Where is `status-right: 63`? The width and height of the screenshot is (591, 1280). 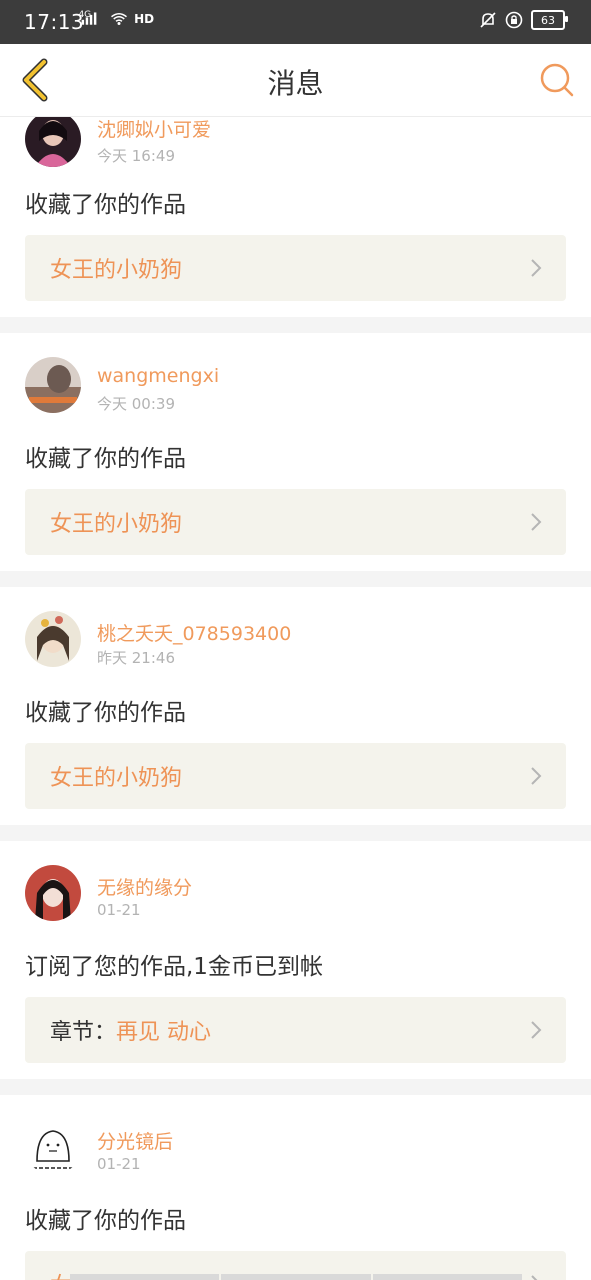 status-right: 63 is located at coordinates (523, 20).